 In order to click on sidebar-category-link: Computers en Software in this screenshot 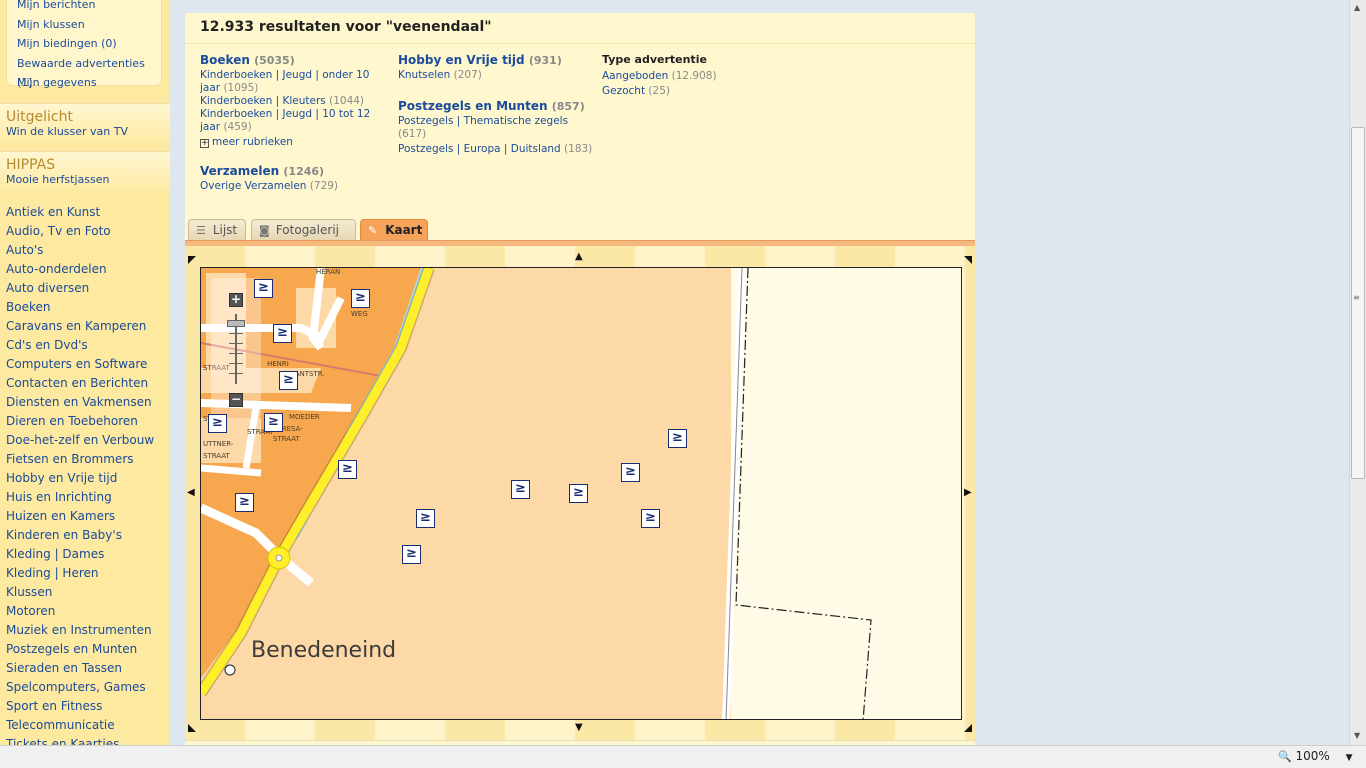, I will do `click(85, 364)`.